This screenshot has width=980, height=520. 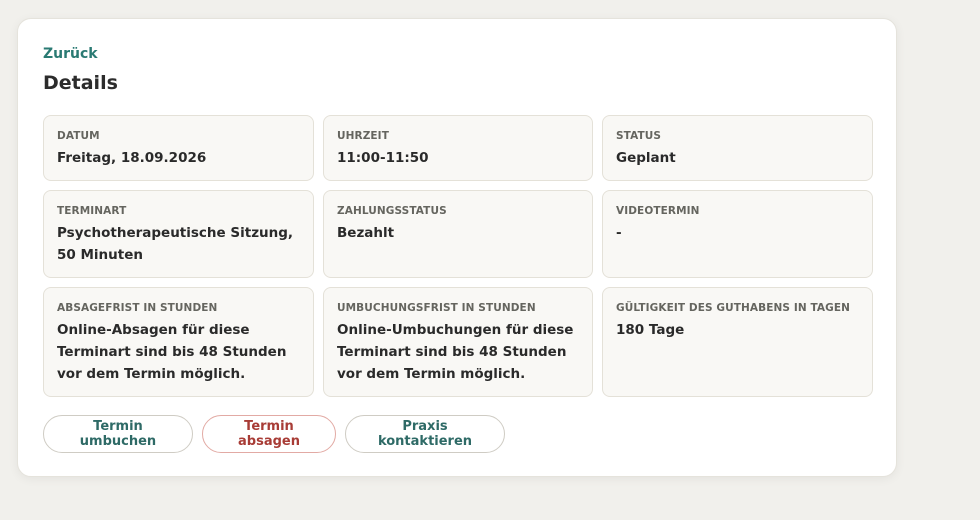 What do you see at coordinates (392, 211) in the screenshot?
I see `field-label: Zahlungsstatus` at bounding box center [392, 211].